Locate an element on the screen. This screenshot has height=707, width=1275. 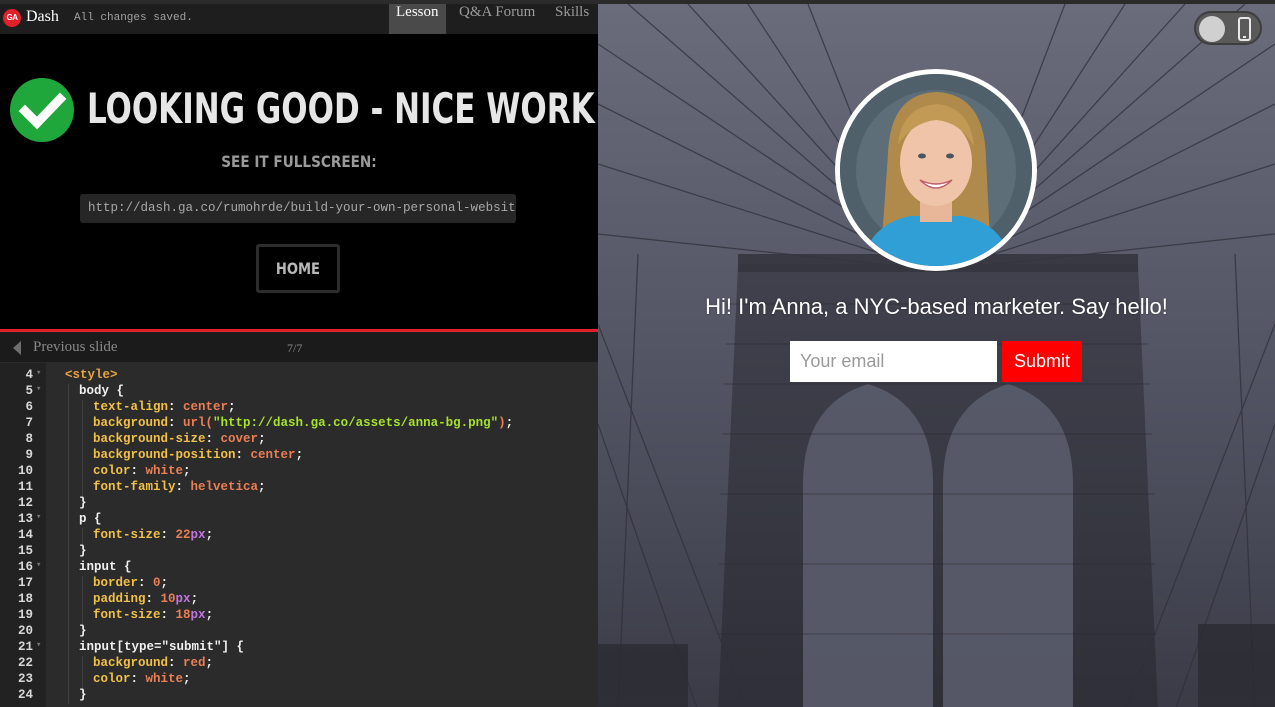
chevron-left-icon is located at coordinates (17, 348).